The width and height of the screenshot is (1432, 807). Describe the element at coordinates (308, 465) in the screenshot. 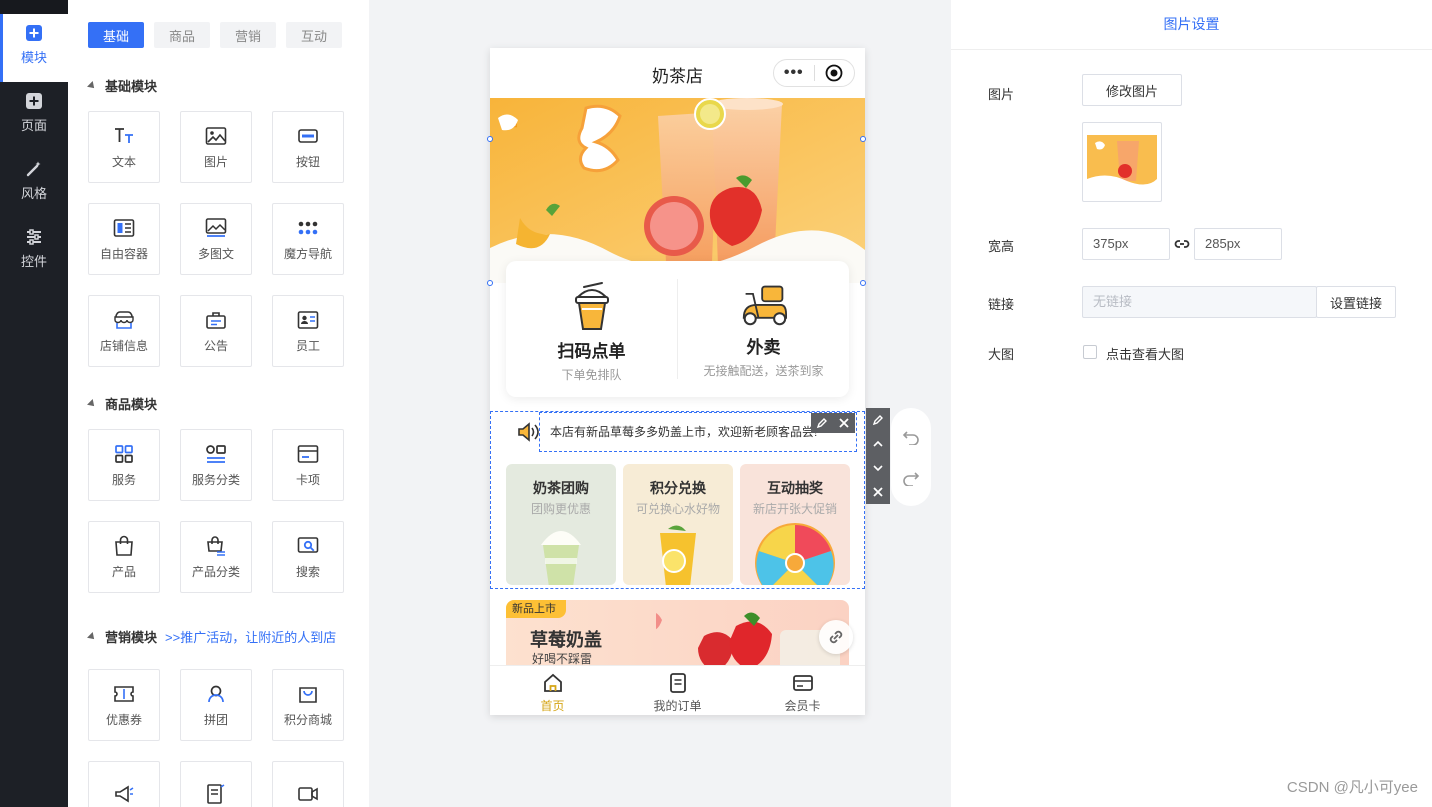

I see `module-card-item: 卡项` at that location.